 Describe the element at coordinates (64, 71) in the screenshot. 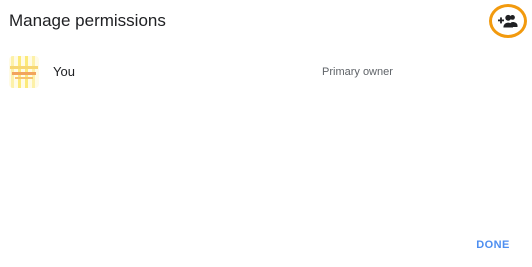

I see `permission-name: You` at that location.